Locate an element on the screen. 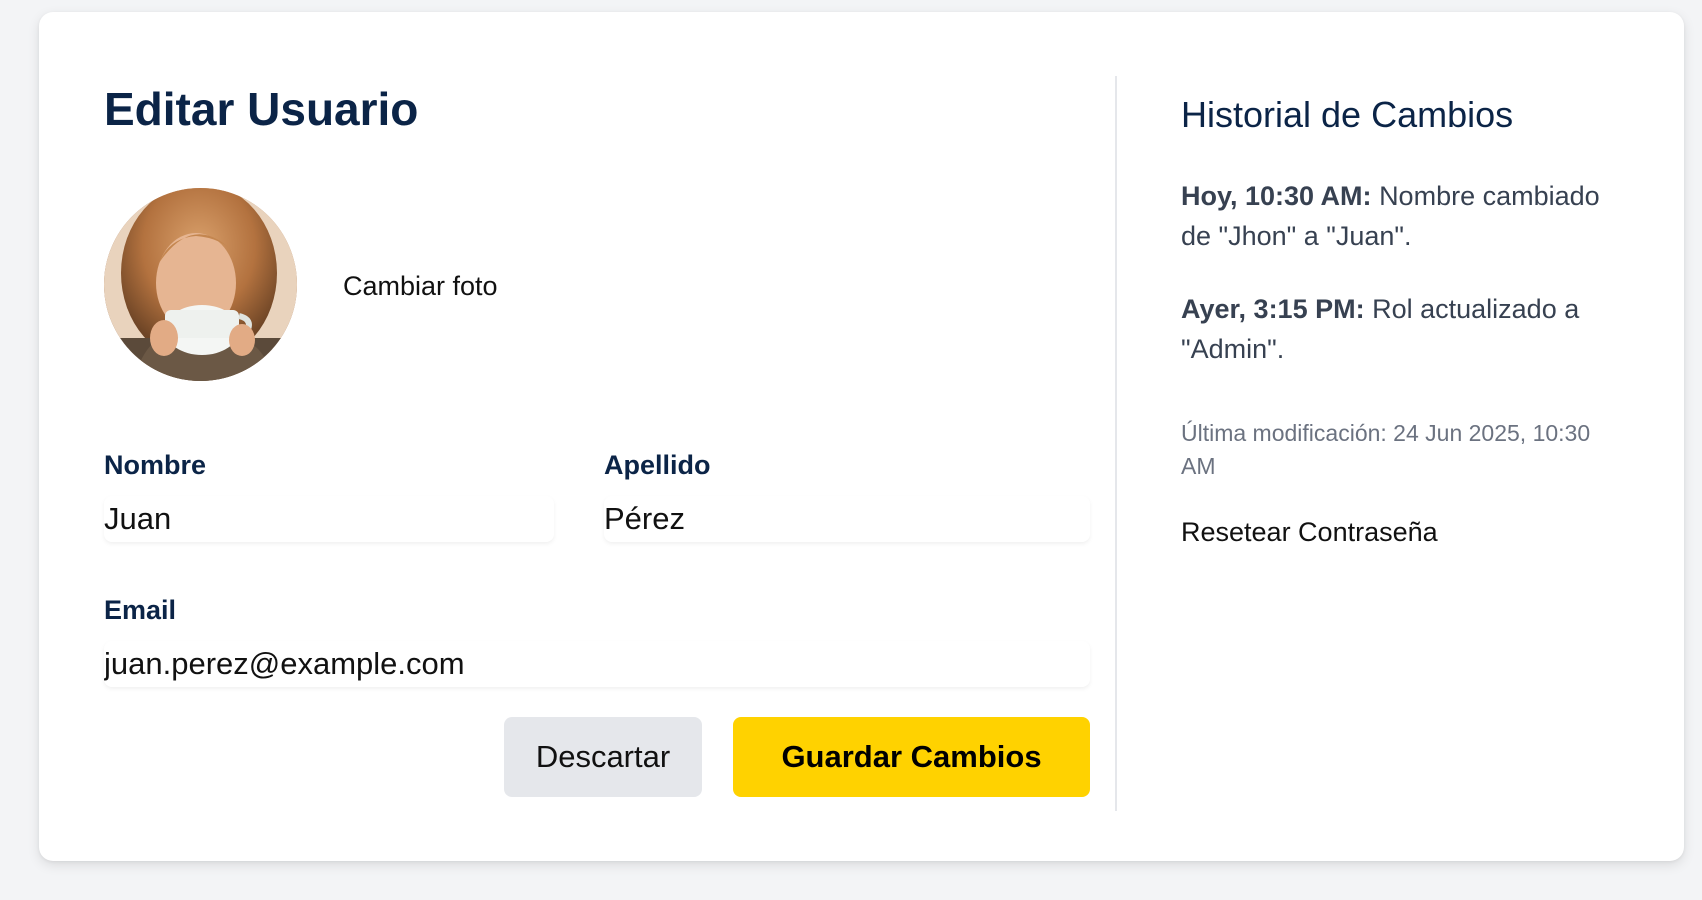  section-divider is located at coordinates (1116, 443).